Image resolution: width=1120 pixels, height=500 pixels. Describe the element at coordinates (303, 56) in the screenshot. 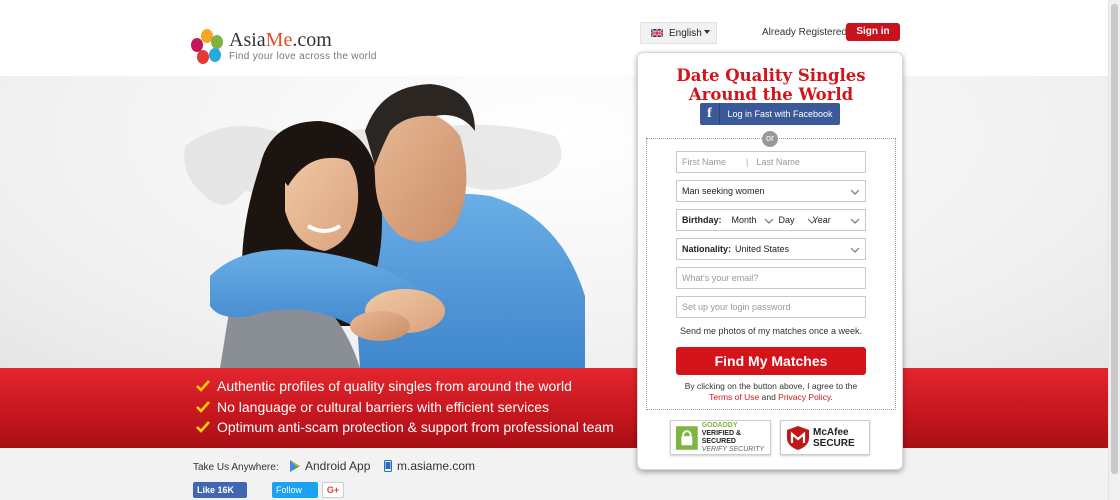

I see `brand-tagline: Find your love across the world` at that location.